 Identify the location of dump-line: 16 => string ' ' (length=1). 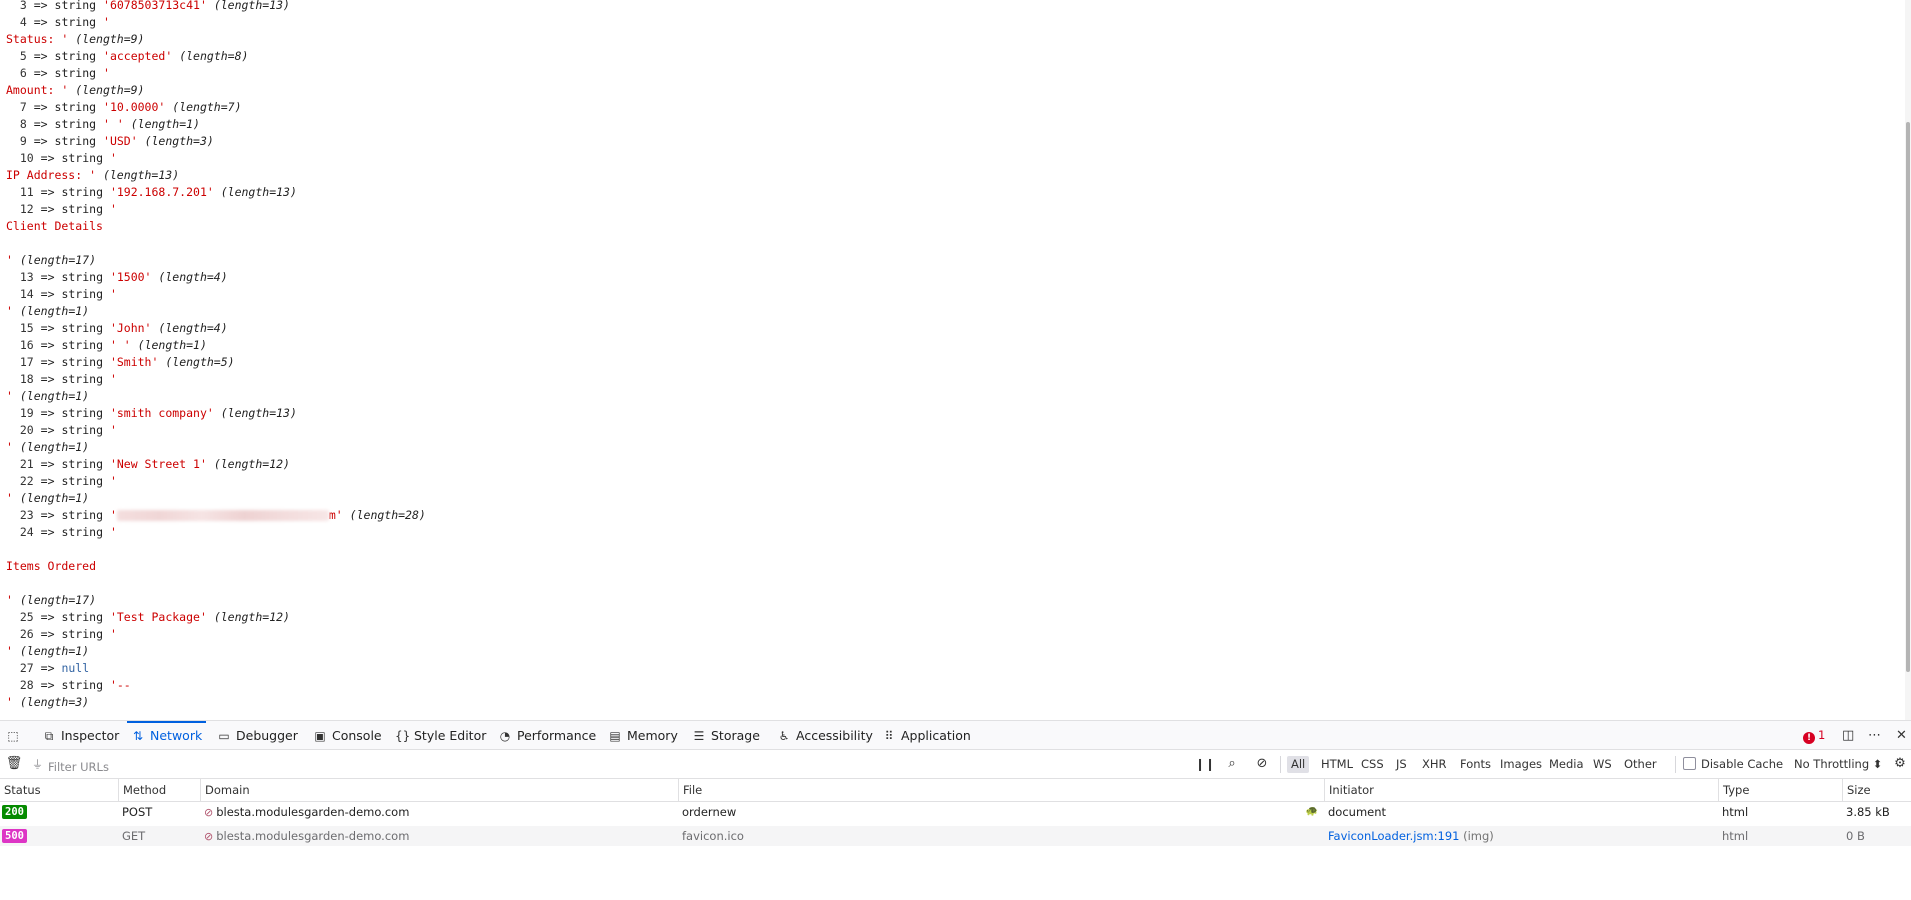
(106, 345).